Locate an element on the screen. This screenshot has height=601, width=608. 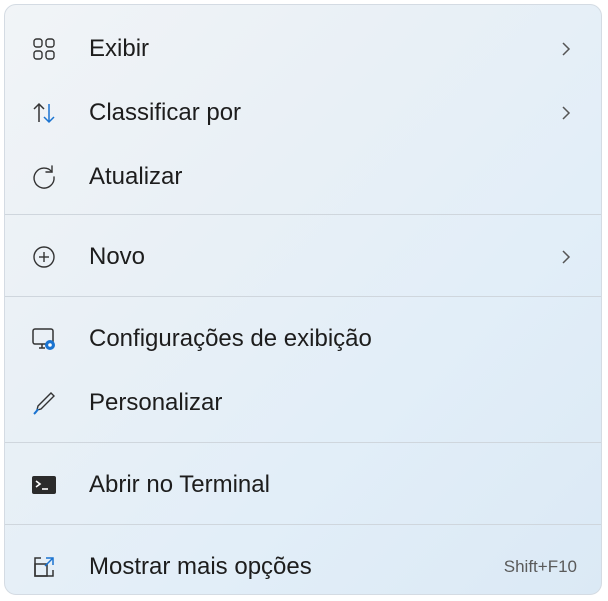
menu-item-exibir: Exibir is located at coordinates (303, 49).